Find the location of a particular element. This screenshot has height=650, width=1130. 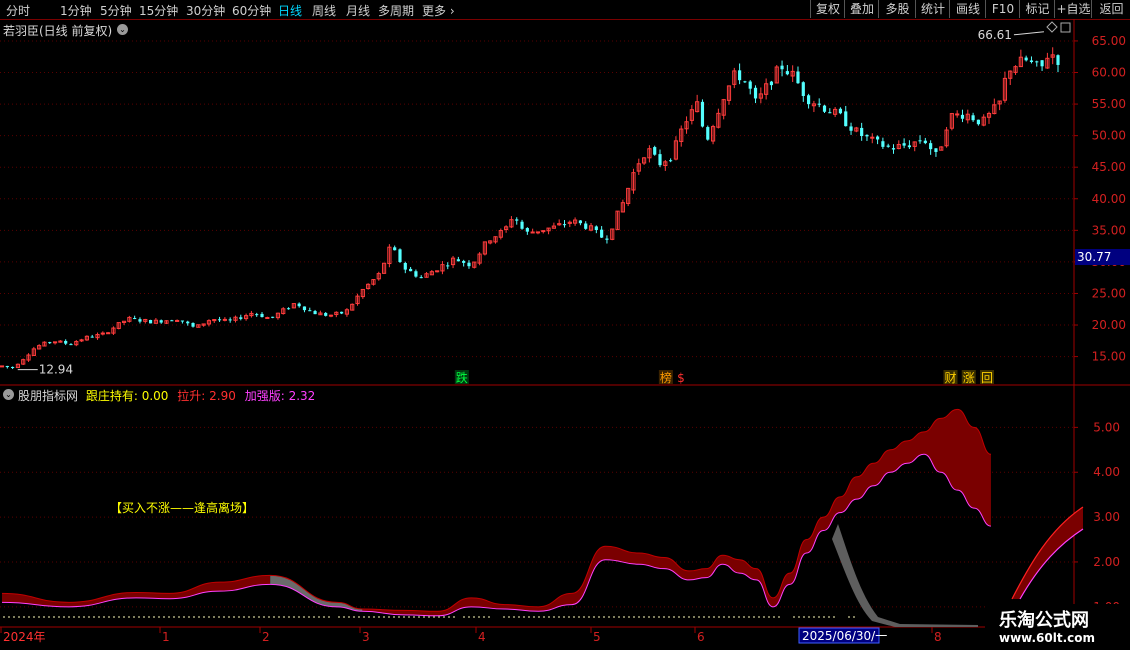

legend-value-enhanced: 2.32 is located at coordinates (302, 396).